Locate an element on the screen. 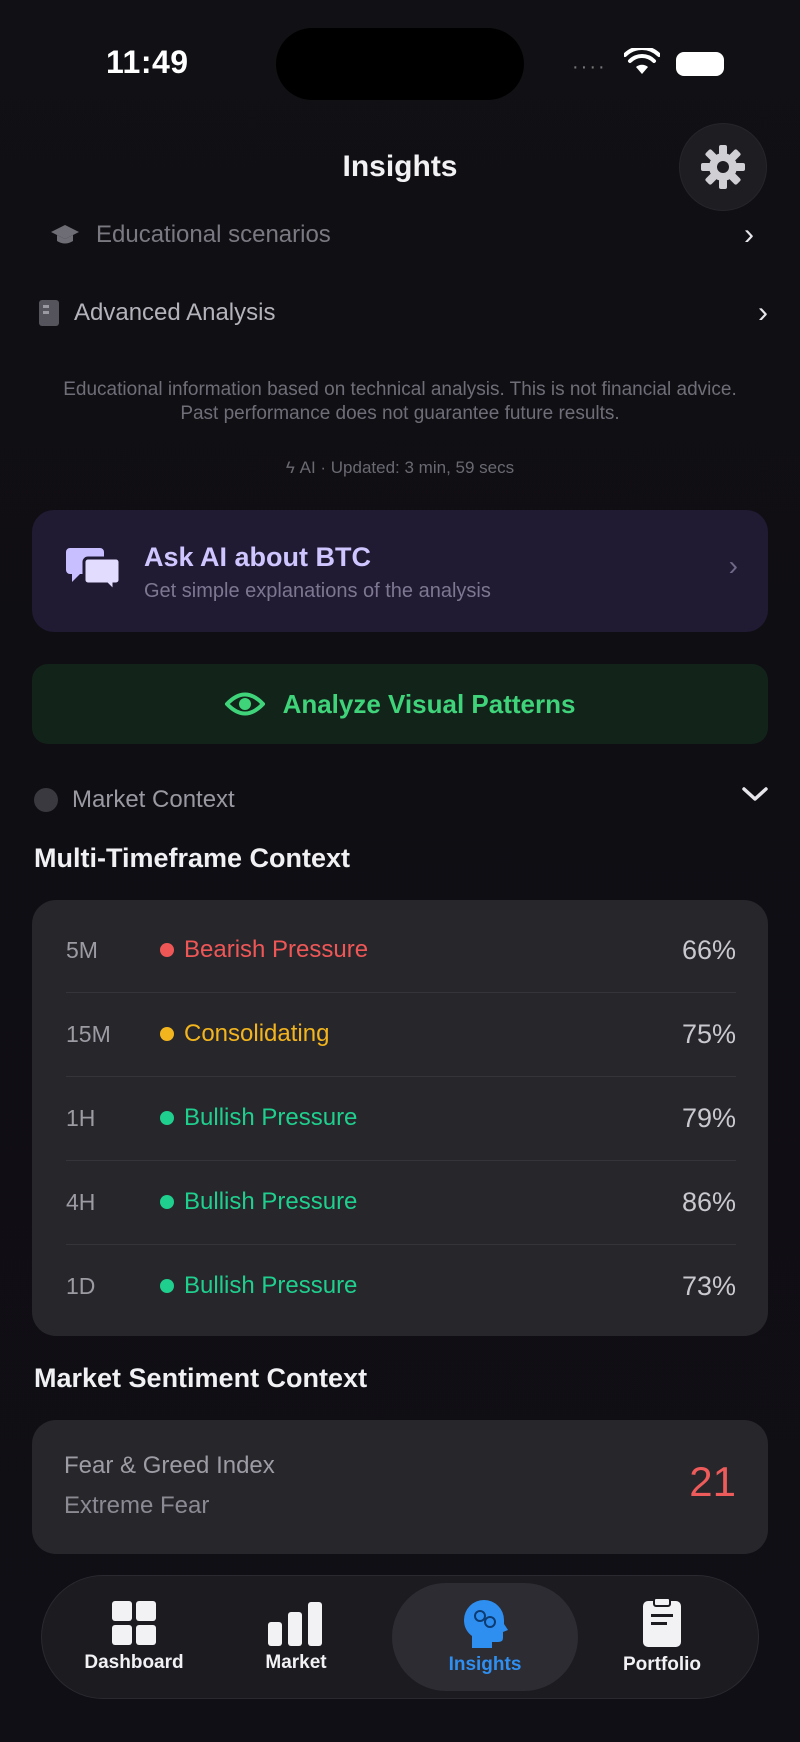 This screenshot has width=800, height=1742. dynamic-island is located at coordinates (400, 64).